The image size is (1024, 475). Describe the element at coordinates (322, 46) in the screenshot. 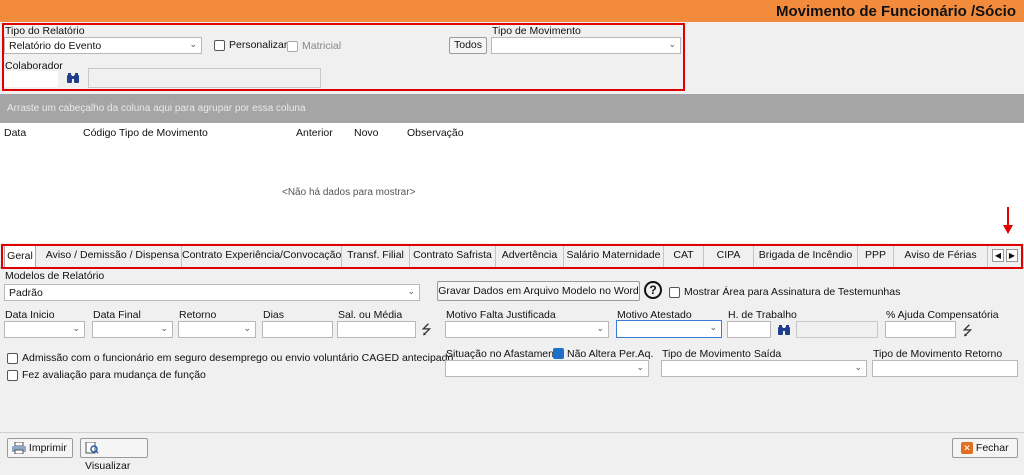

I see `matricial-label: Matricial` at that location.